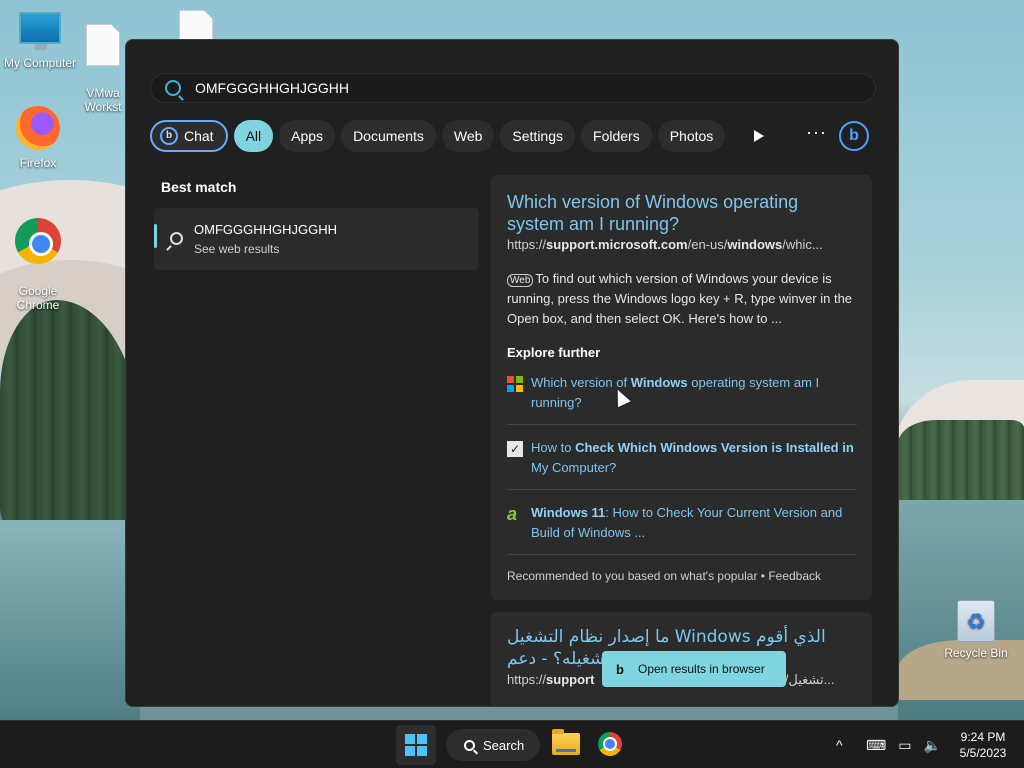 This screenshot has height=768, width=1024. I want to click on search-input, so click(525, 88).